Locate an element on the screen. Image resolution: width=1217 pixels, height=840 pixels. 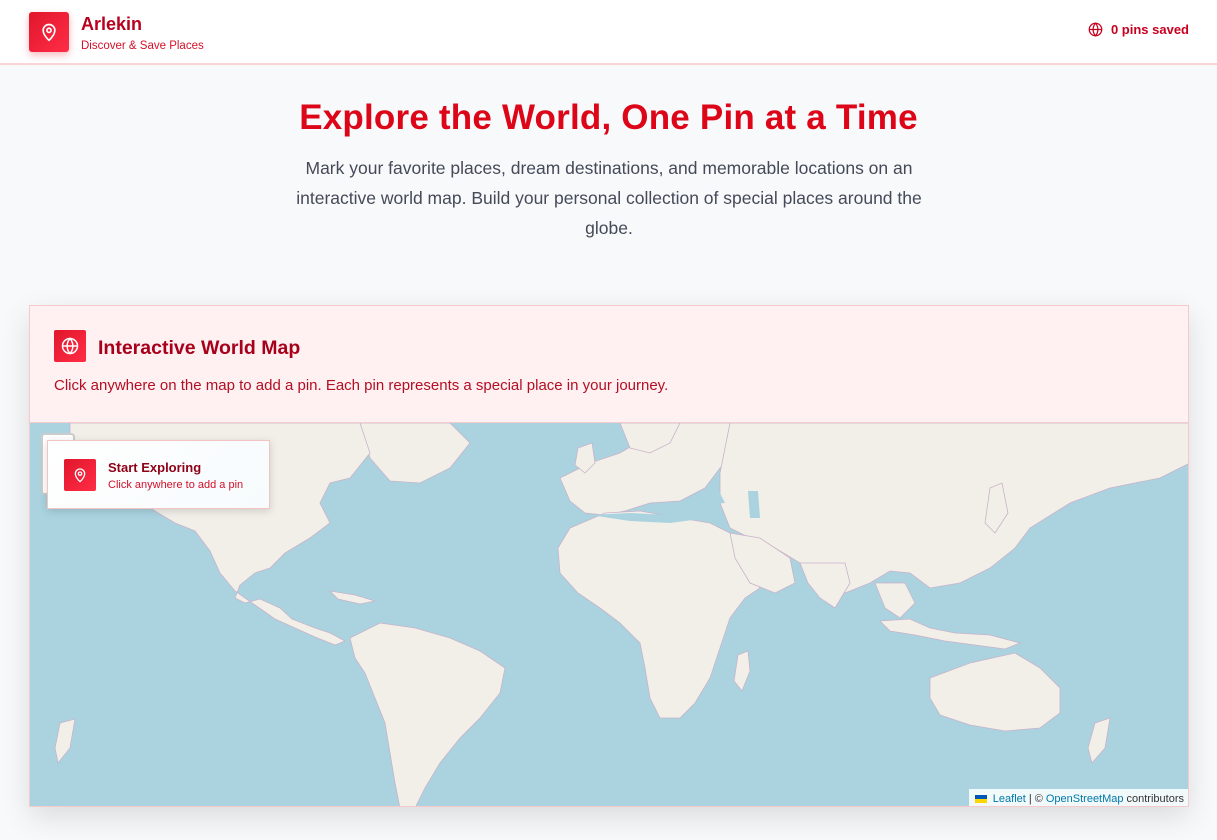
landmass-caribbean is located at coordinates (352, 597).